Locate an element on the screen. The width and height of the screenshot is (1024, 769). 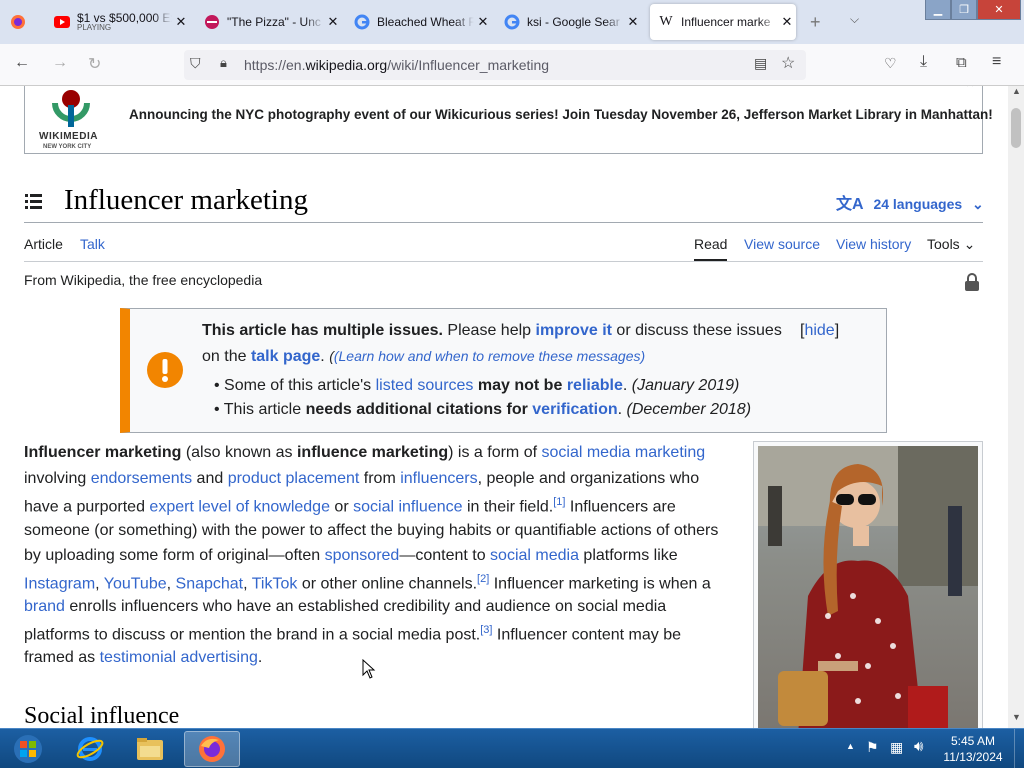
tab-talk: Talk is located at coordinates (92, 244).